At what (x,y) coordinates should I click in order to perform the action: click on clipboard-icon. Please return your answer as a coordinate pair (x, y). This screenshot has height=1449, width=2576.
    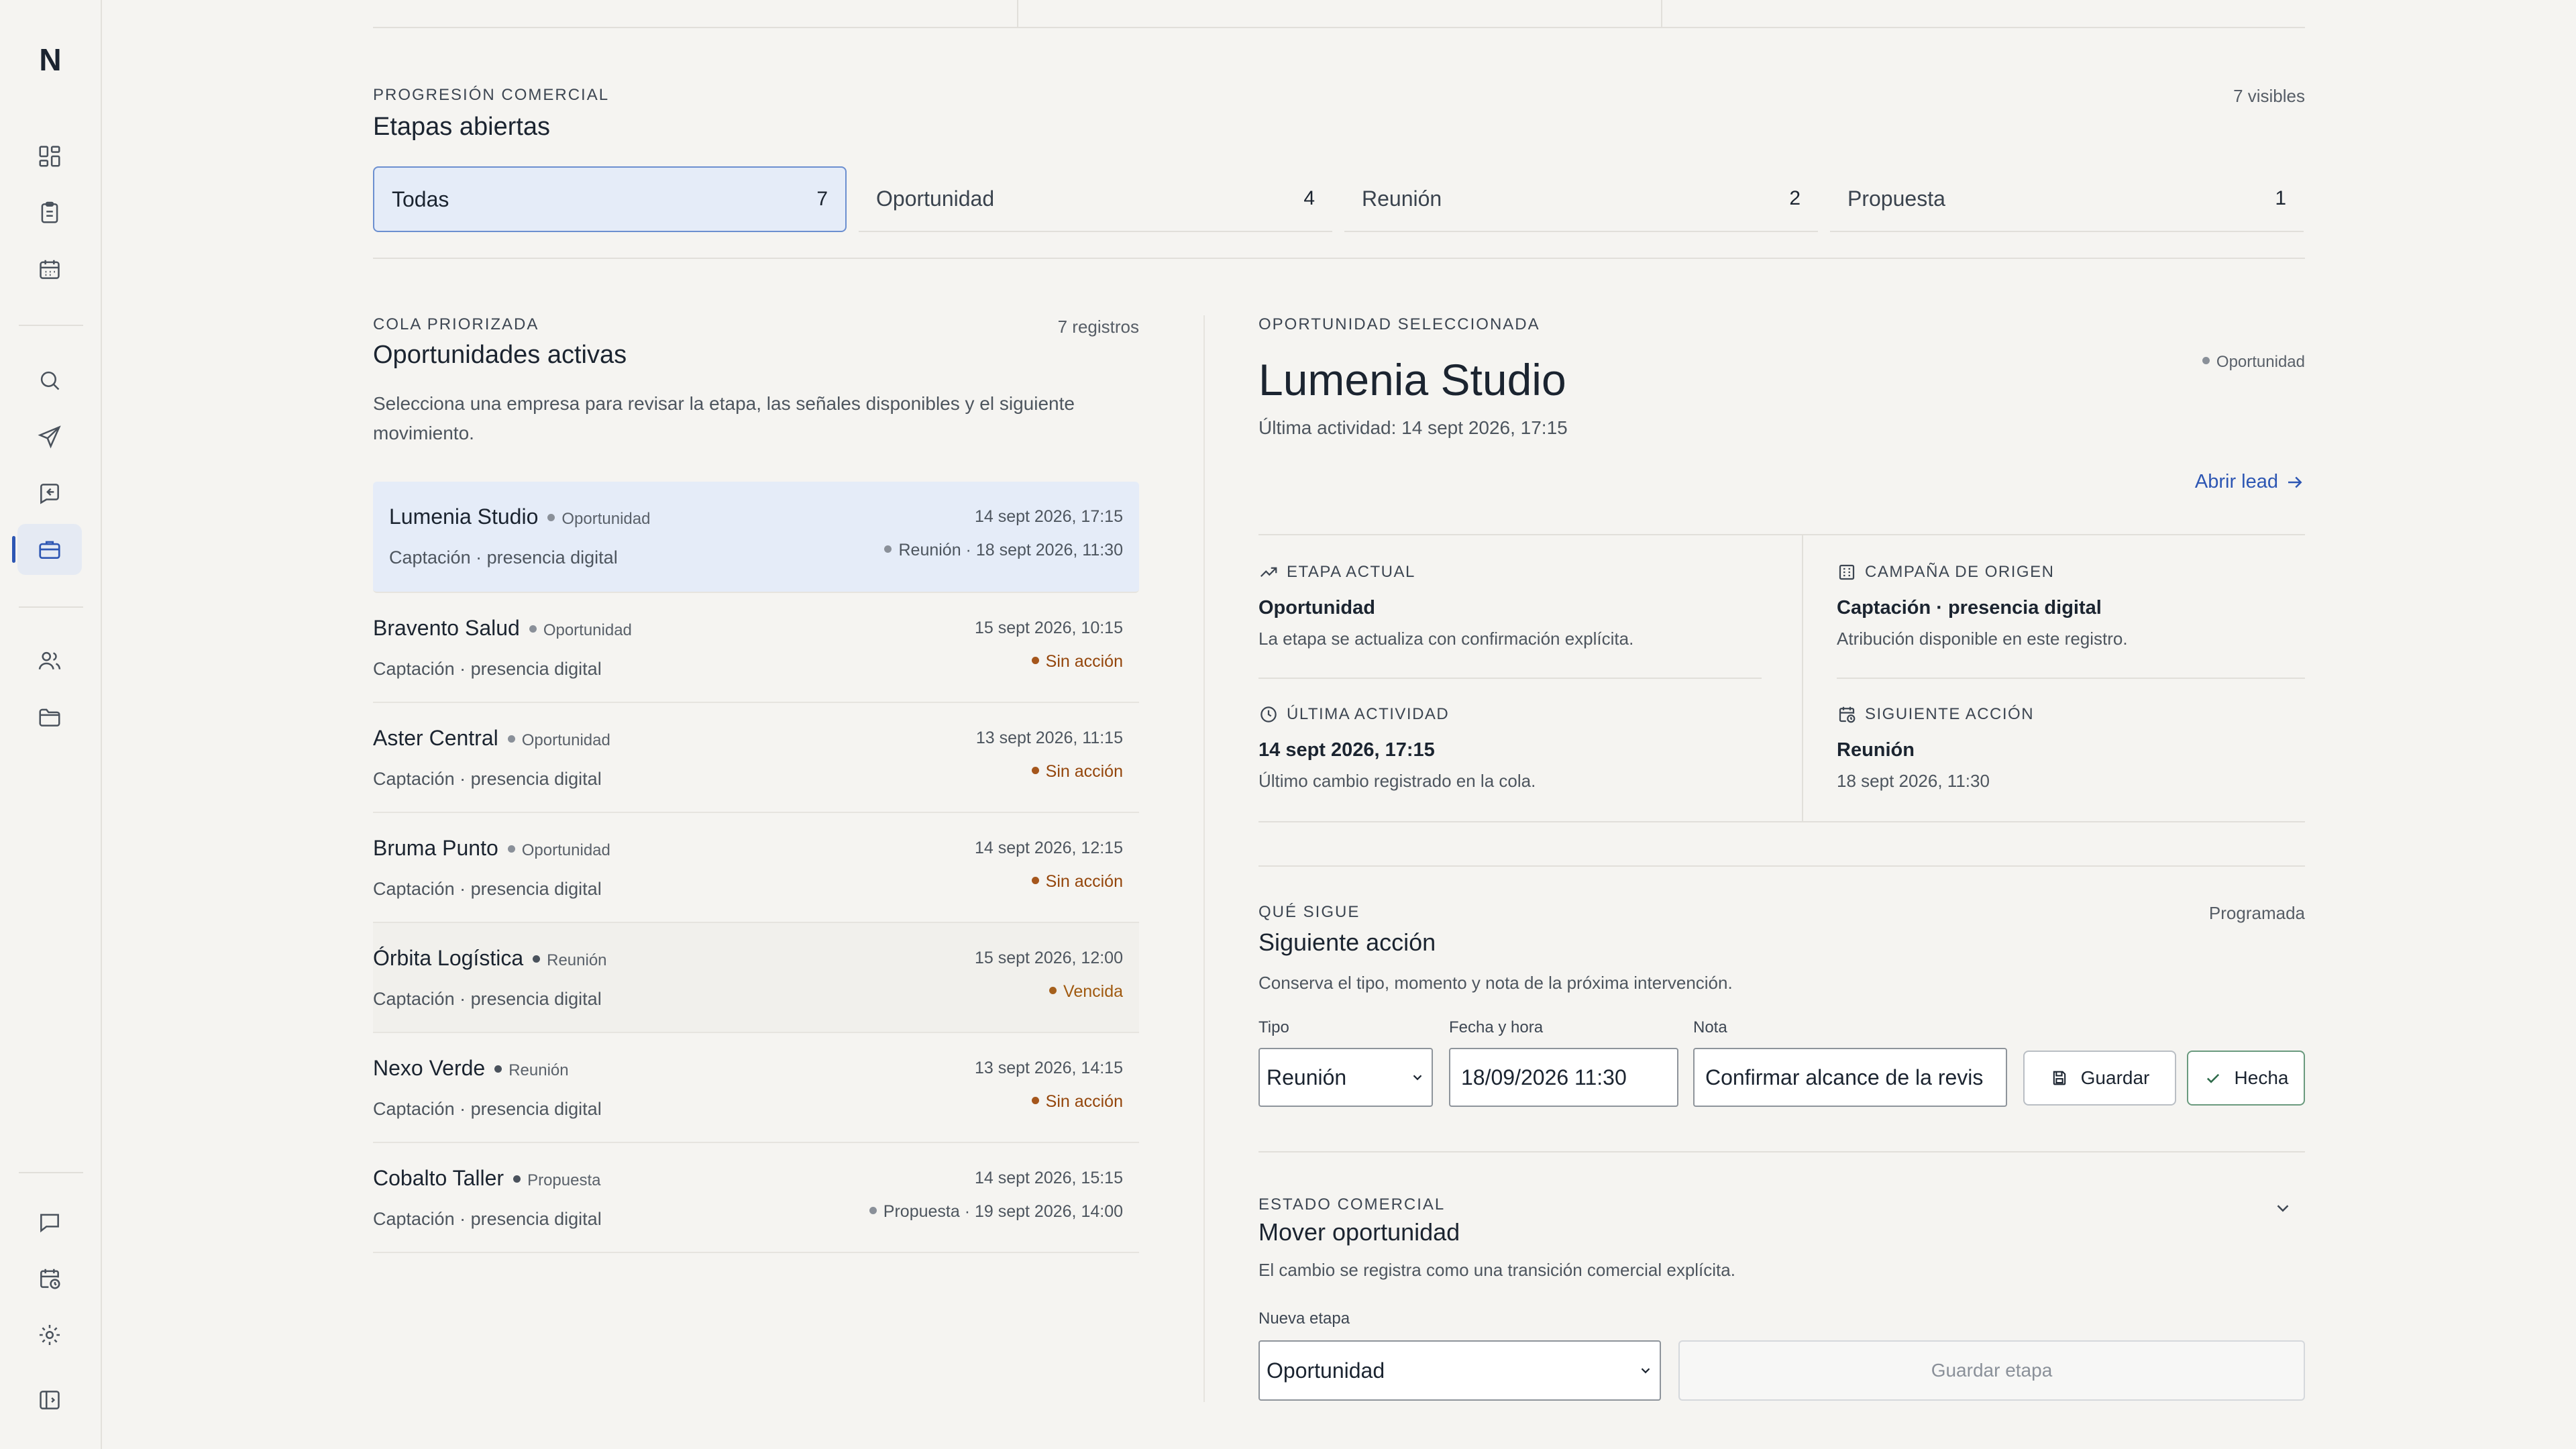
    Looking at the image, I should click on (49, 212).